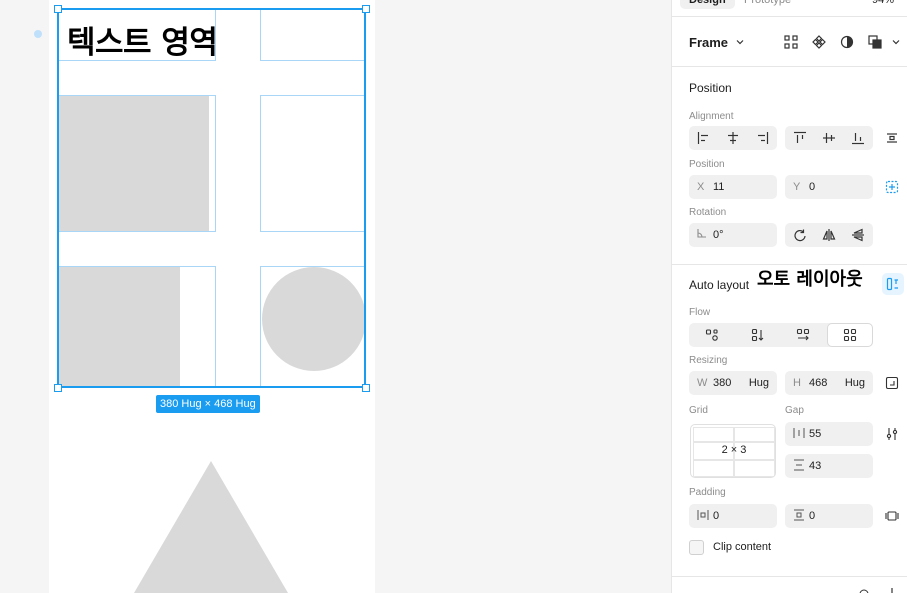 This screenshot has height=593, width=907. I want to click on constraints-icon, so click(892, 187).